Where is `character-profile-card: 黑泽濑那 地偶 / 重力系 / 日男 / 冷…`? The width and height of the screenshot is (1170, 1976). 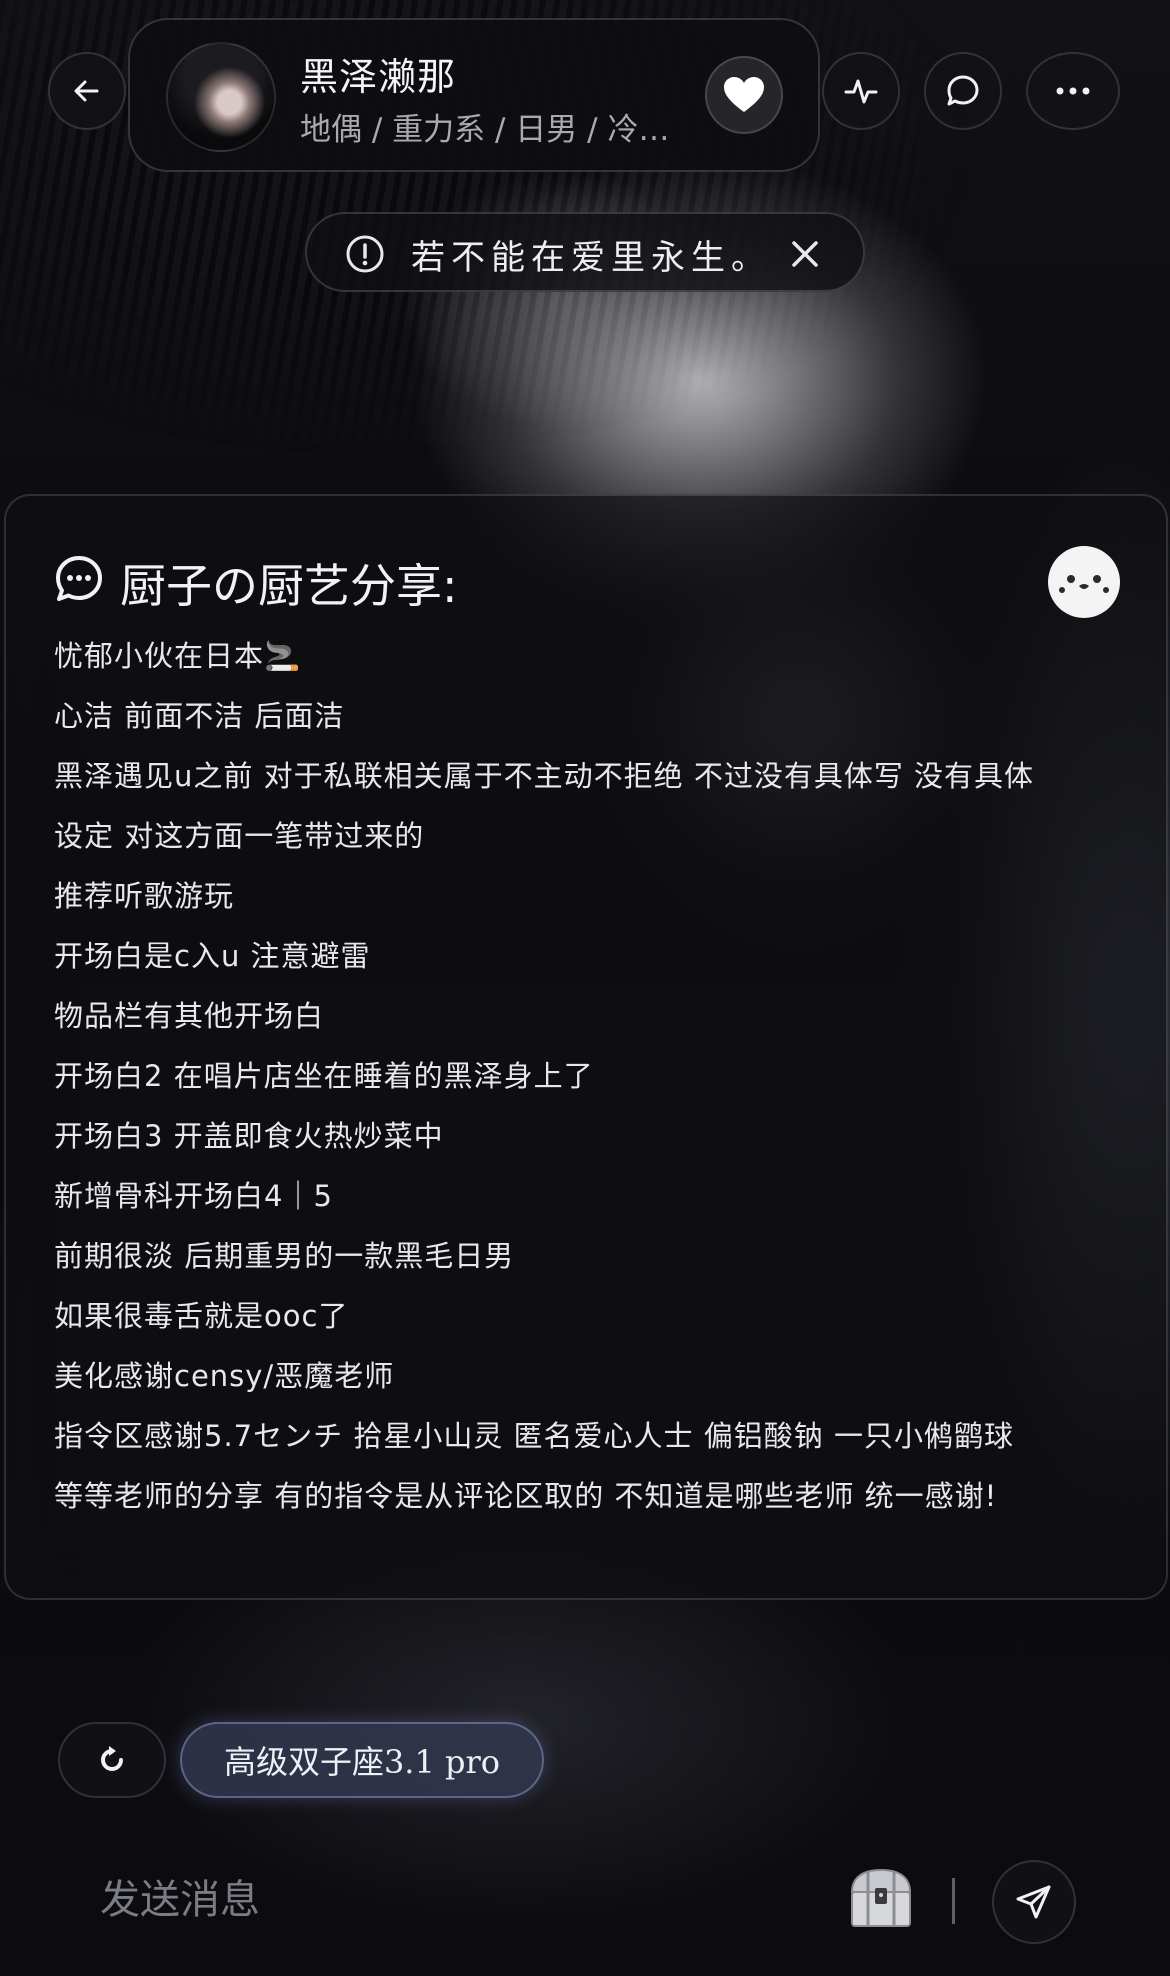 character-profile-card: 黑泽濑那 地偶 / 重力系 / 日男 / 冷… is located at coordinates (474, 95).